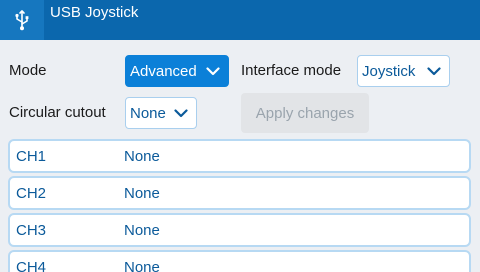  I want to click on channel-row-ch1: CH1 None, so click(239, 156).